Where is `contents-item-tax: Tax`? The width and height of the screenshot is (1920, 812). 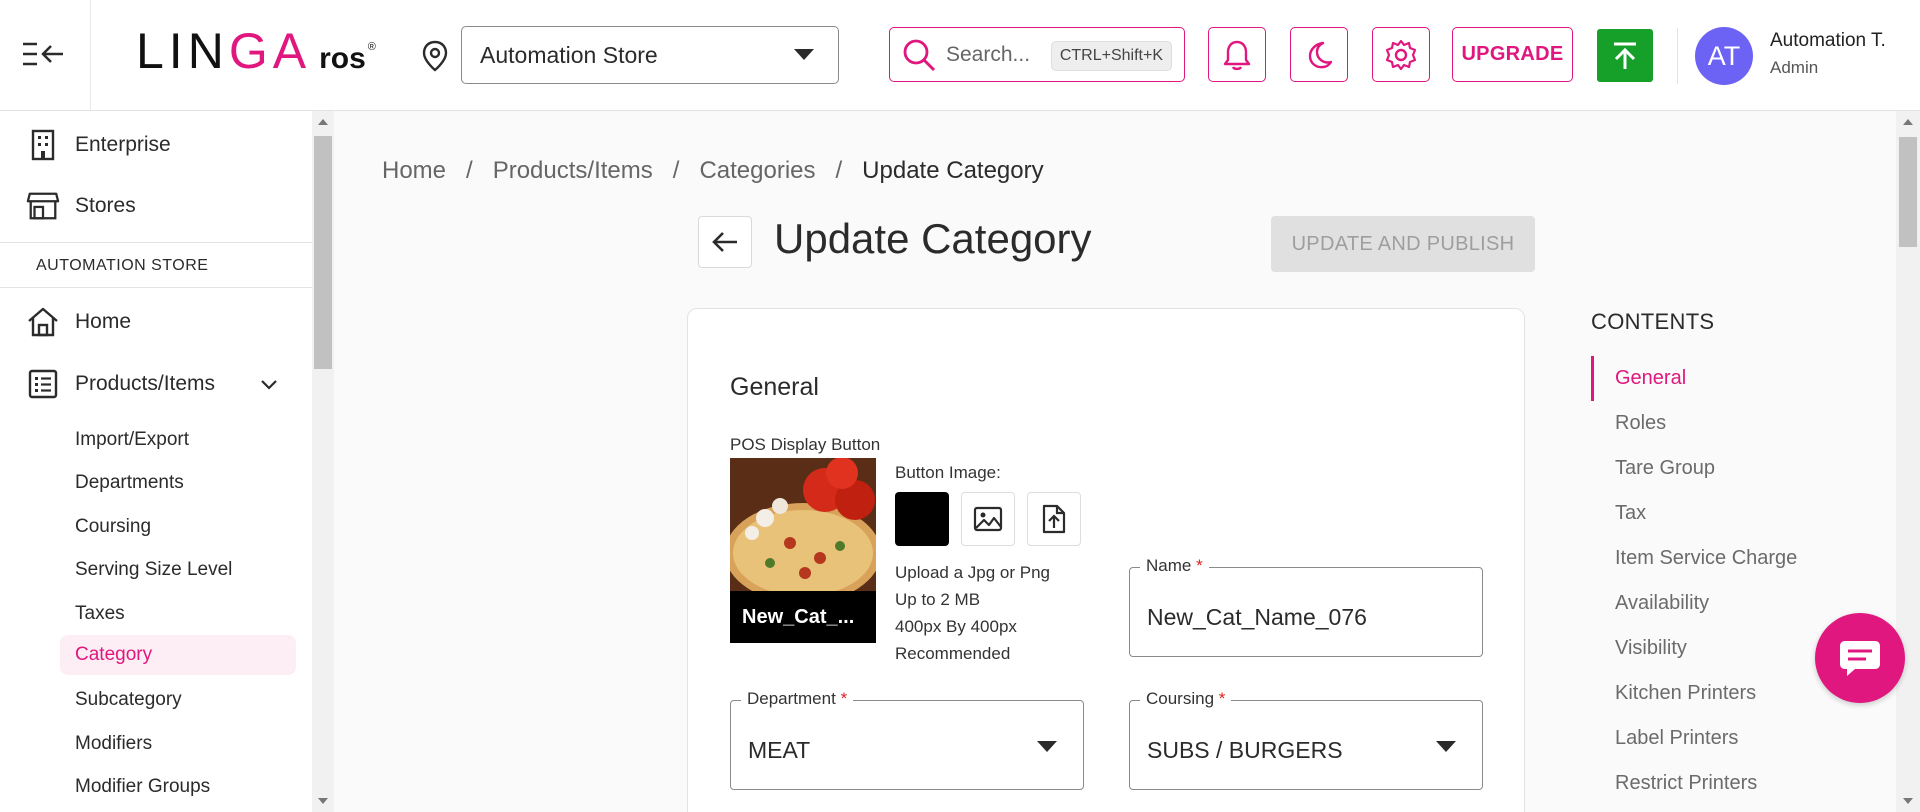 contents-item-tax: Tax is located at coordinates (1630, 513).